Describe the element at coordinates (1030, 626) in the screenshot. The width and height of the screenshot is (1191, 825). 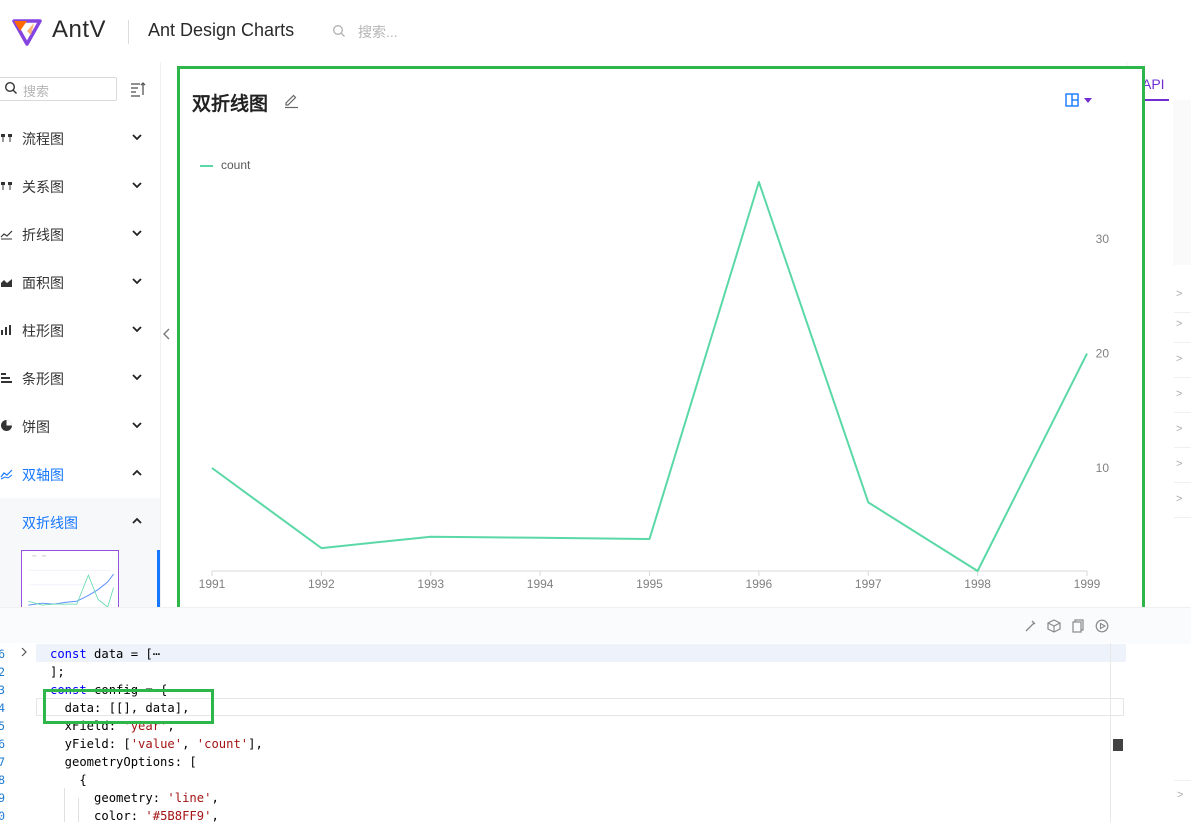
I see `format-icon` at that location.